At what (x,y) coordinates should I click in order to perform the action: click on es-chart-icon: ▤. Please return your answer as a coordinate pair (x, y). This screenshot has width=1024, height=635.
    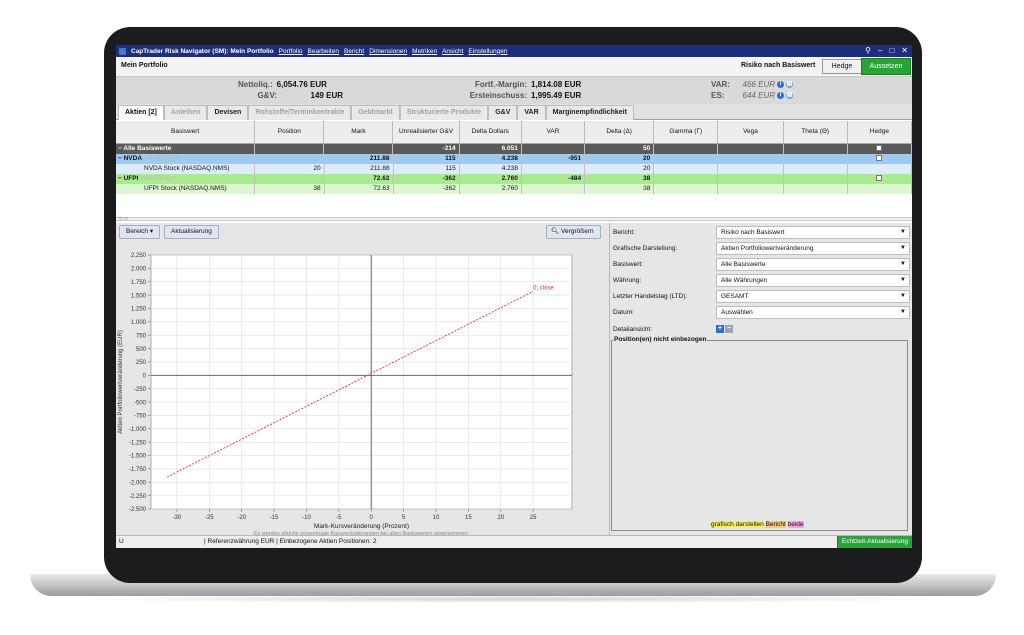
    Looking at the image, I should click on (789, 95).